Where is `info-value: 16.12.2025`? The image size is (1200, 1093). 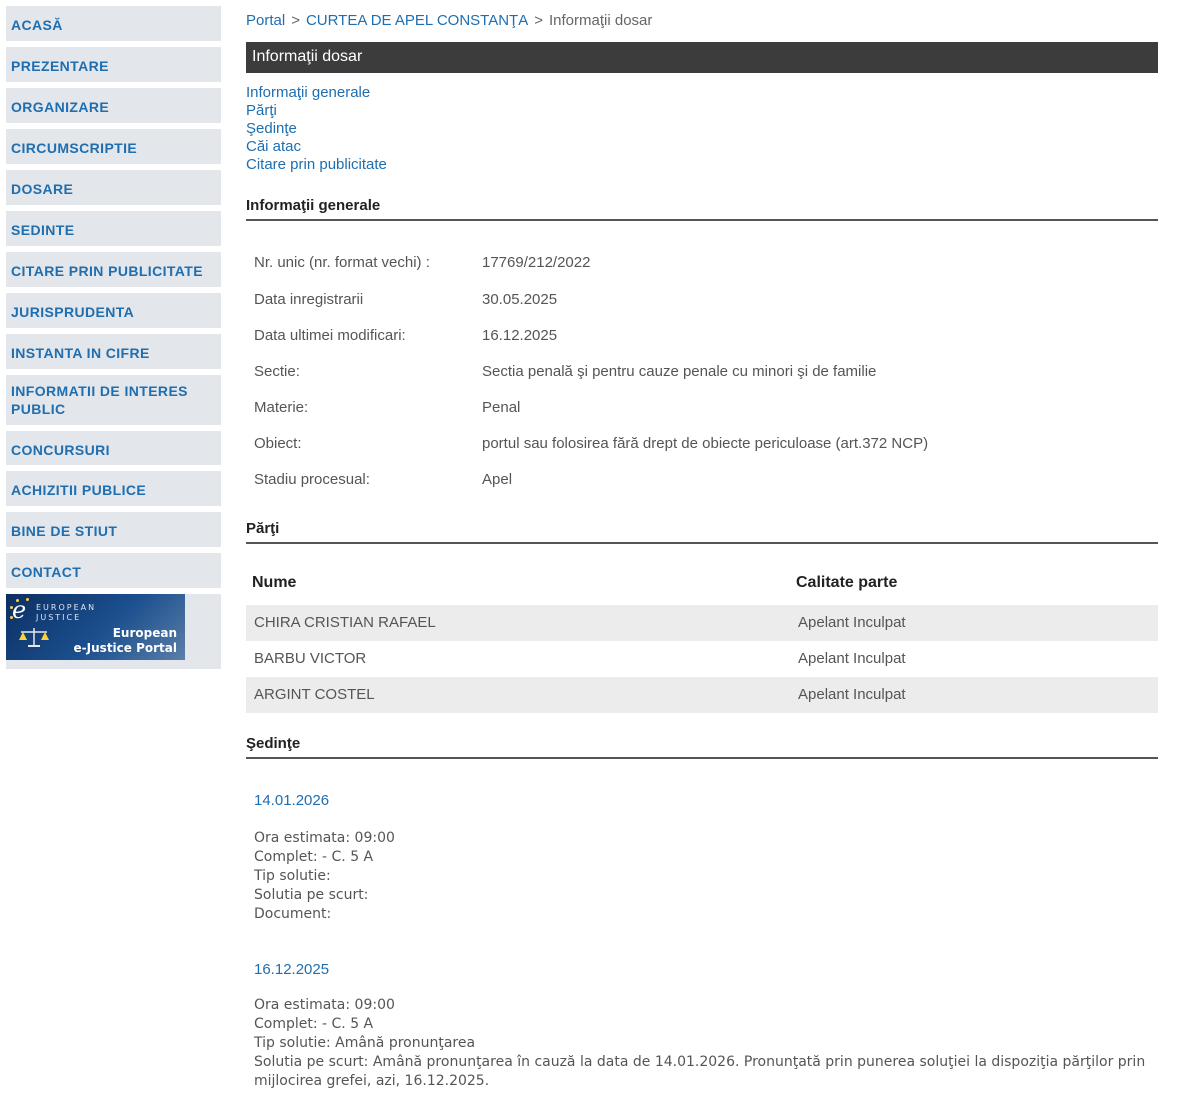 info-value: 16.12.2025 is located at coordinates (520, 335).